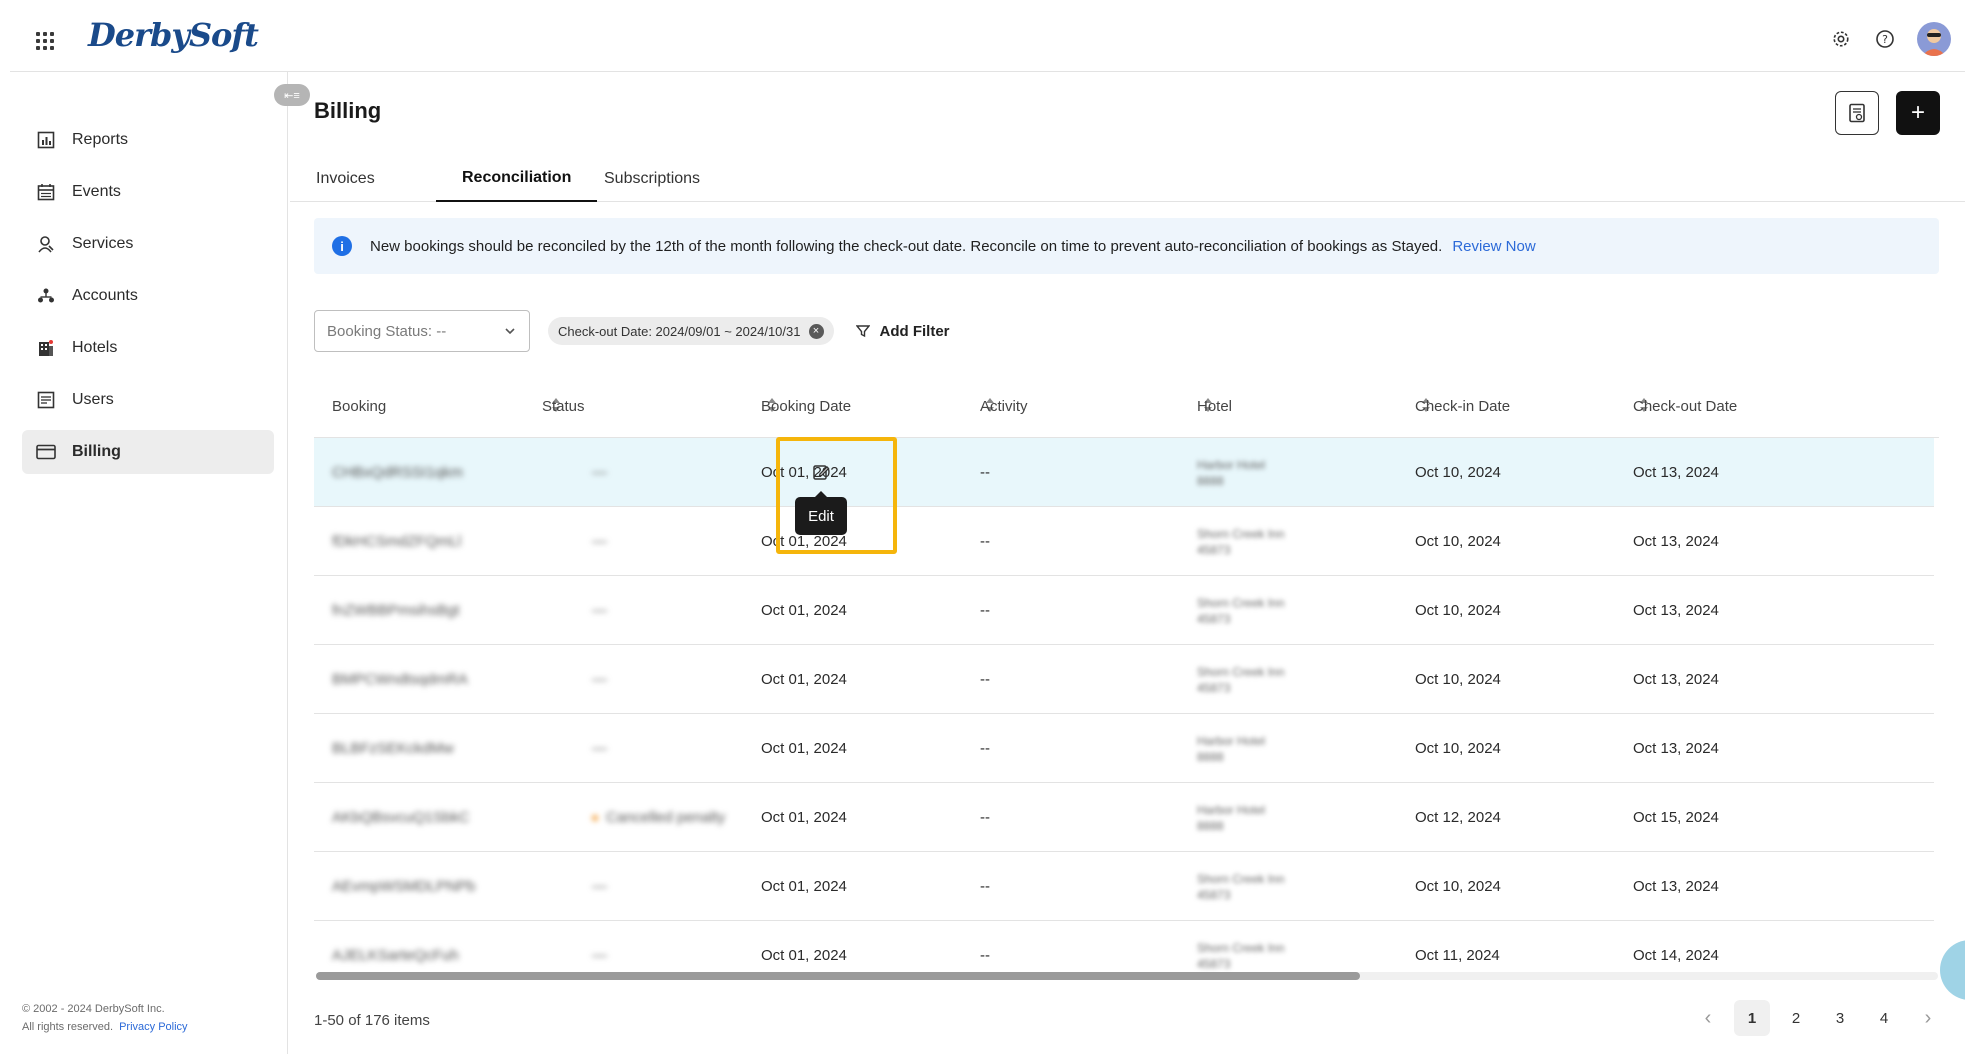 Image resolution: width=1965 pixels, height=1054 pixels. What do you see at coordinates (1818, 1018) in the screenshot?
I see `pagination: ‹ 1 2 3 4 ›` at bounding box center [1818, 1018].